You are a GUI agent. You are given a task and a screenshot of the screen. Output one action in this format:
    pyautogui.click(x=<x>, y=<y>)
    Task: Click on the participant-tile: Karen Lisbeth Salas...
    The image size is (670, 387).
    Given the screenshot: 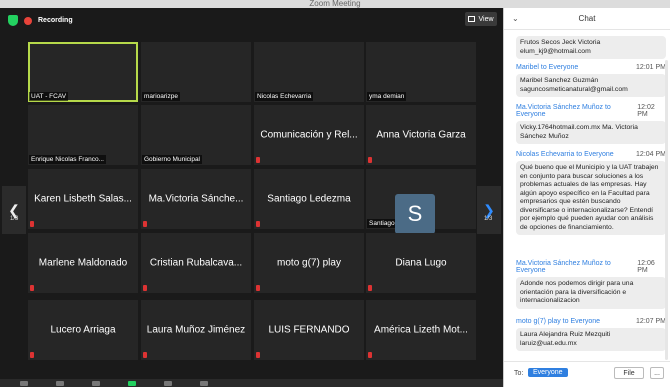 What is the action you would take?
    pyautogui.click(x=83, y=199)
    